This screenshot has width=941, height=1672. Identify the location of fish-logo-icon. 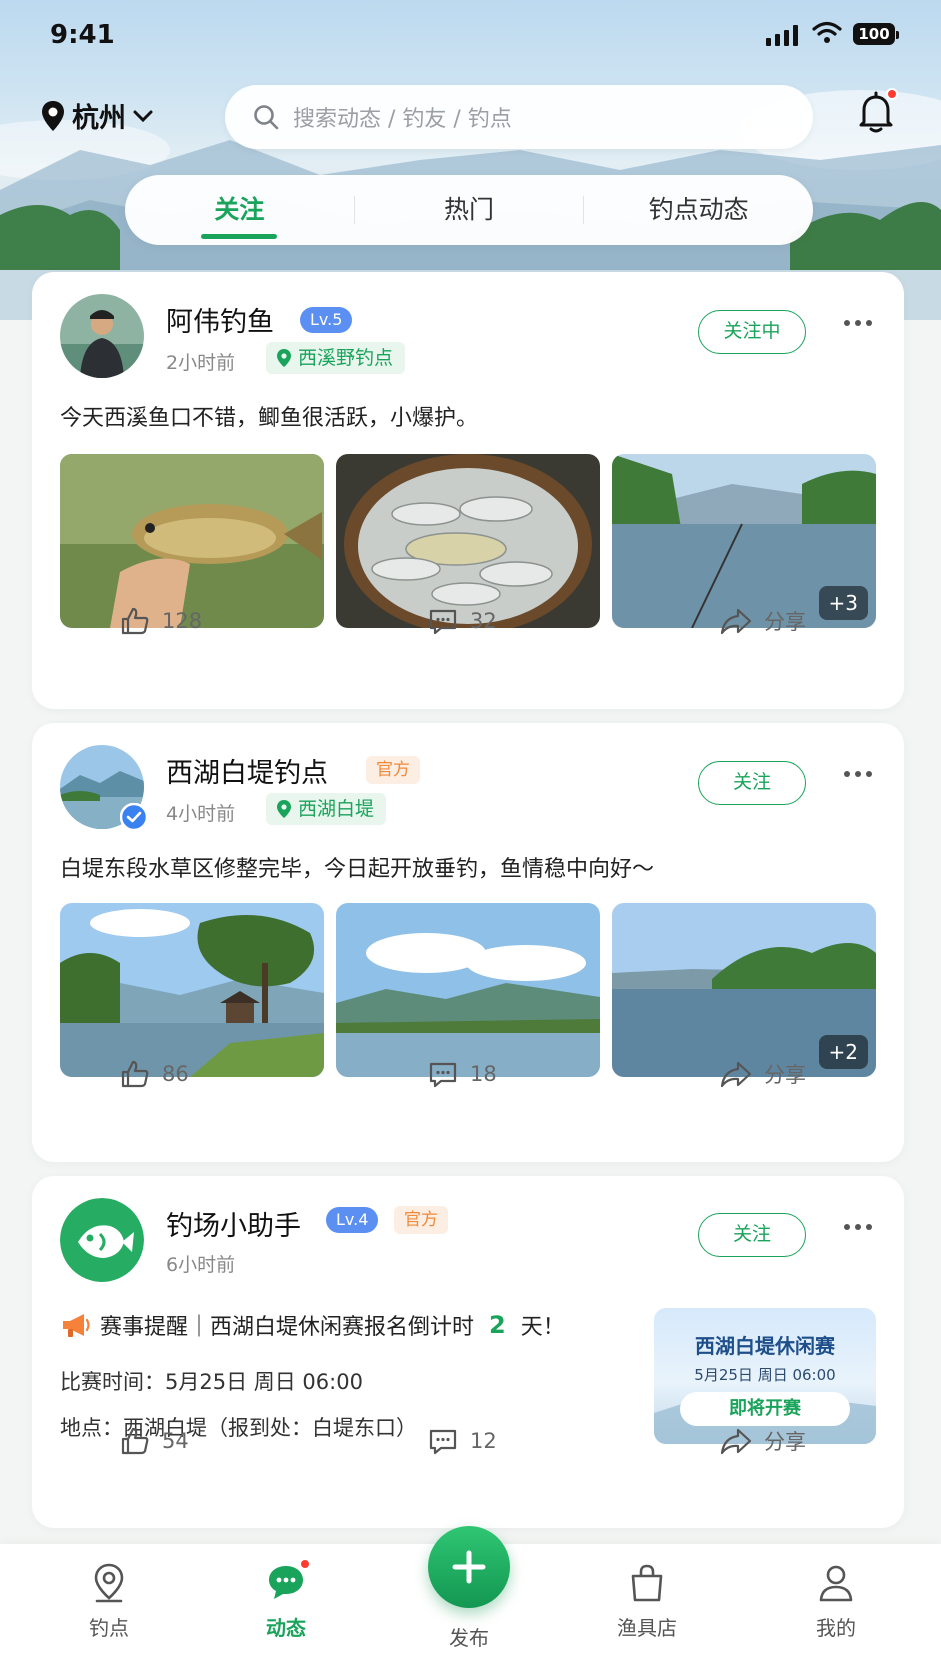
(102, 1240).